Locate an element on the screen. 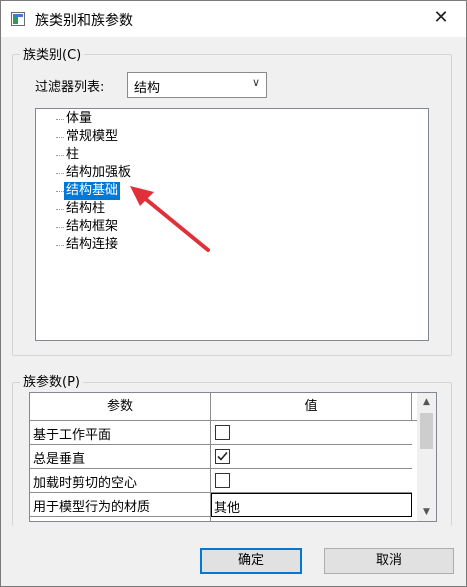 The image size is (467, 587). table-row-partial is located at coordinates (221, 519).